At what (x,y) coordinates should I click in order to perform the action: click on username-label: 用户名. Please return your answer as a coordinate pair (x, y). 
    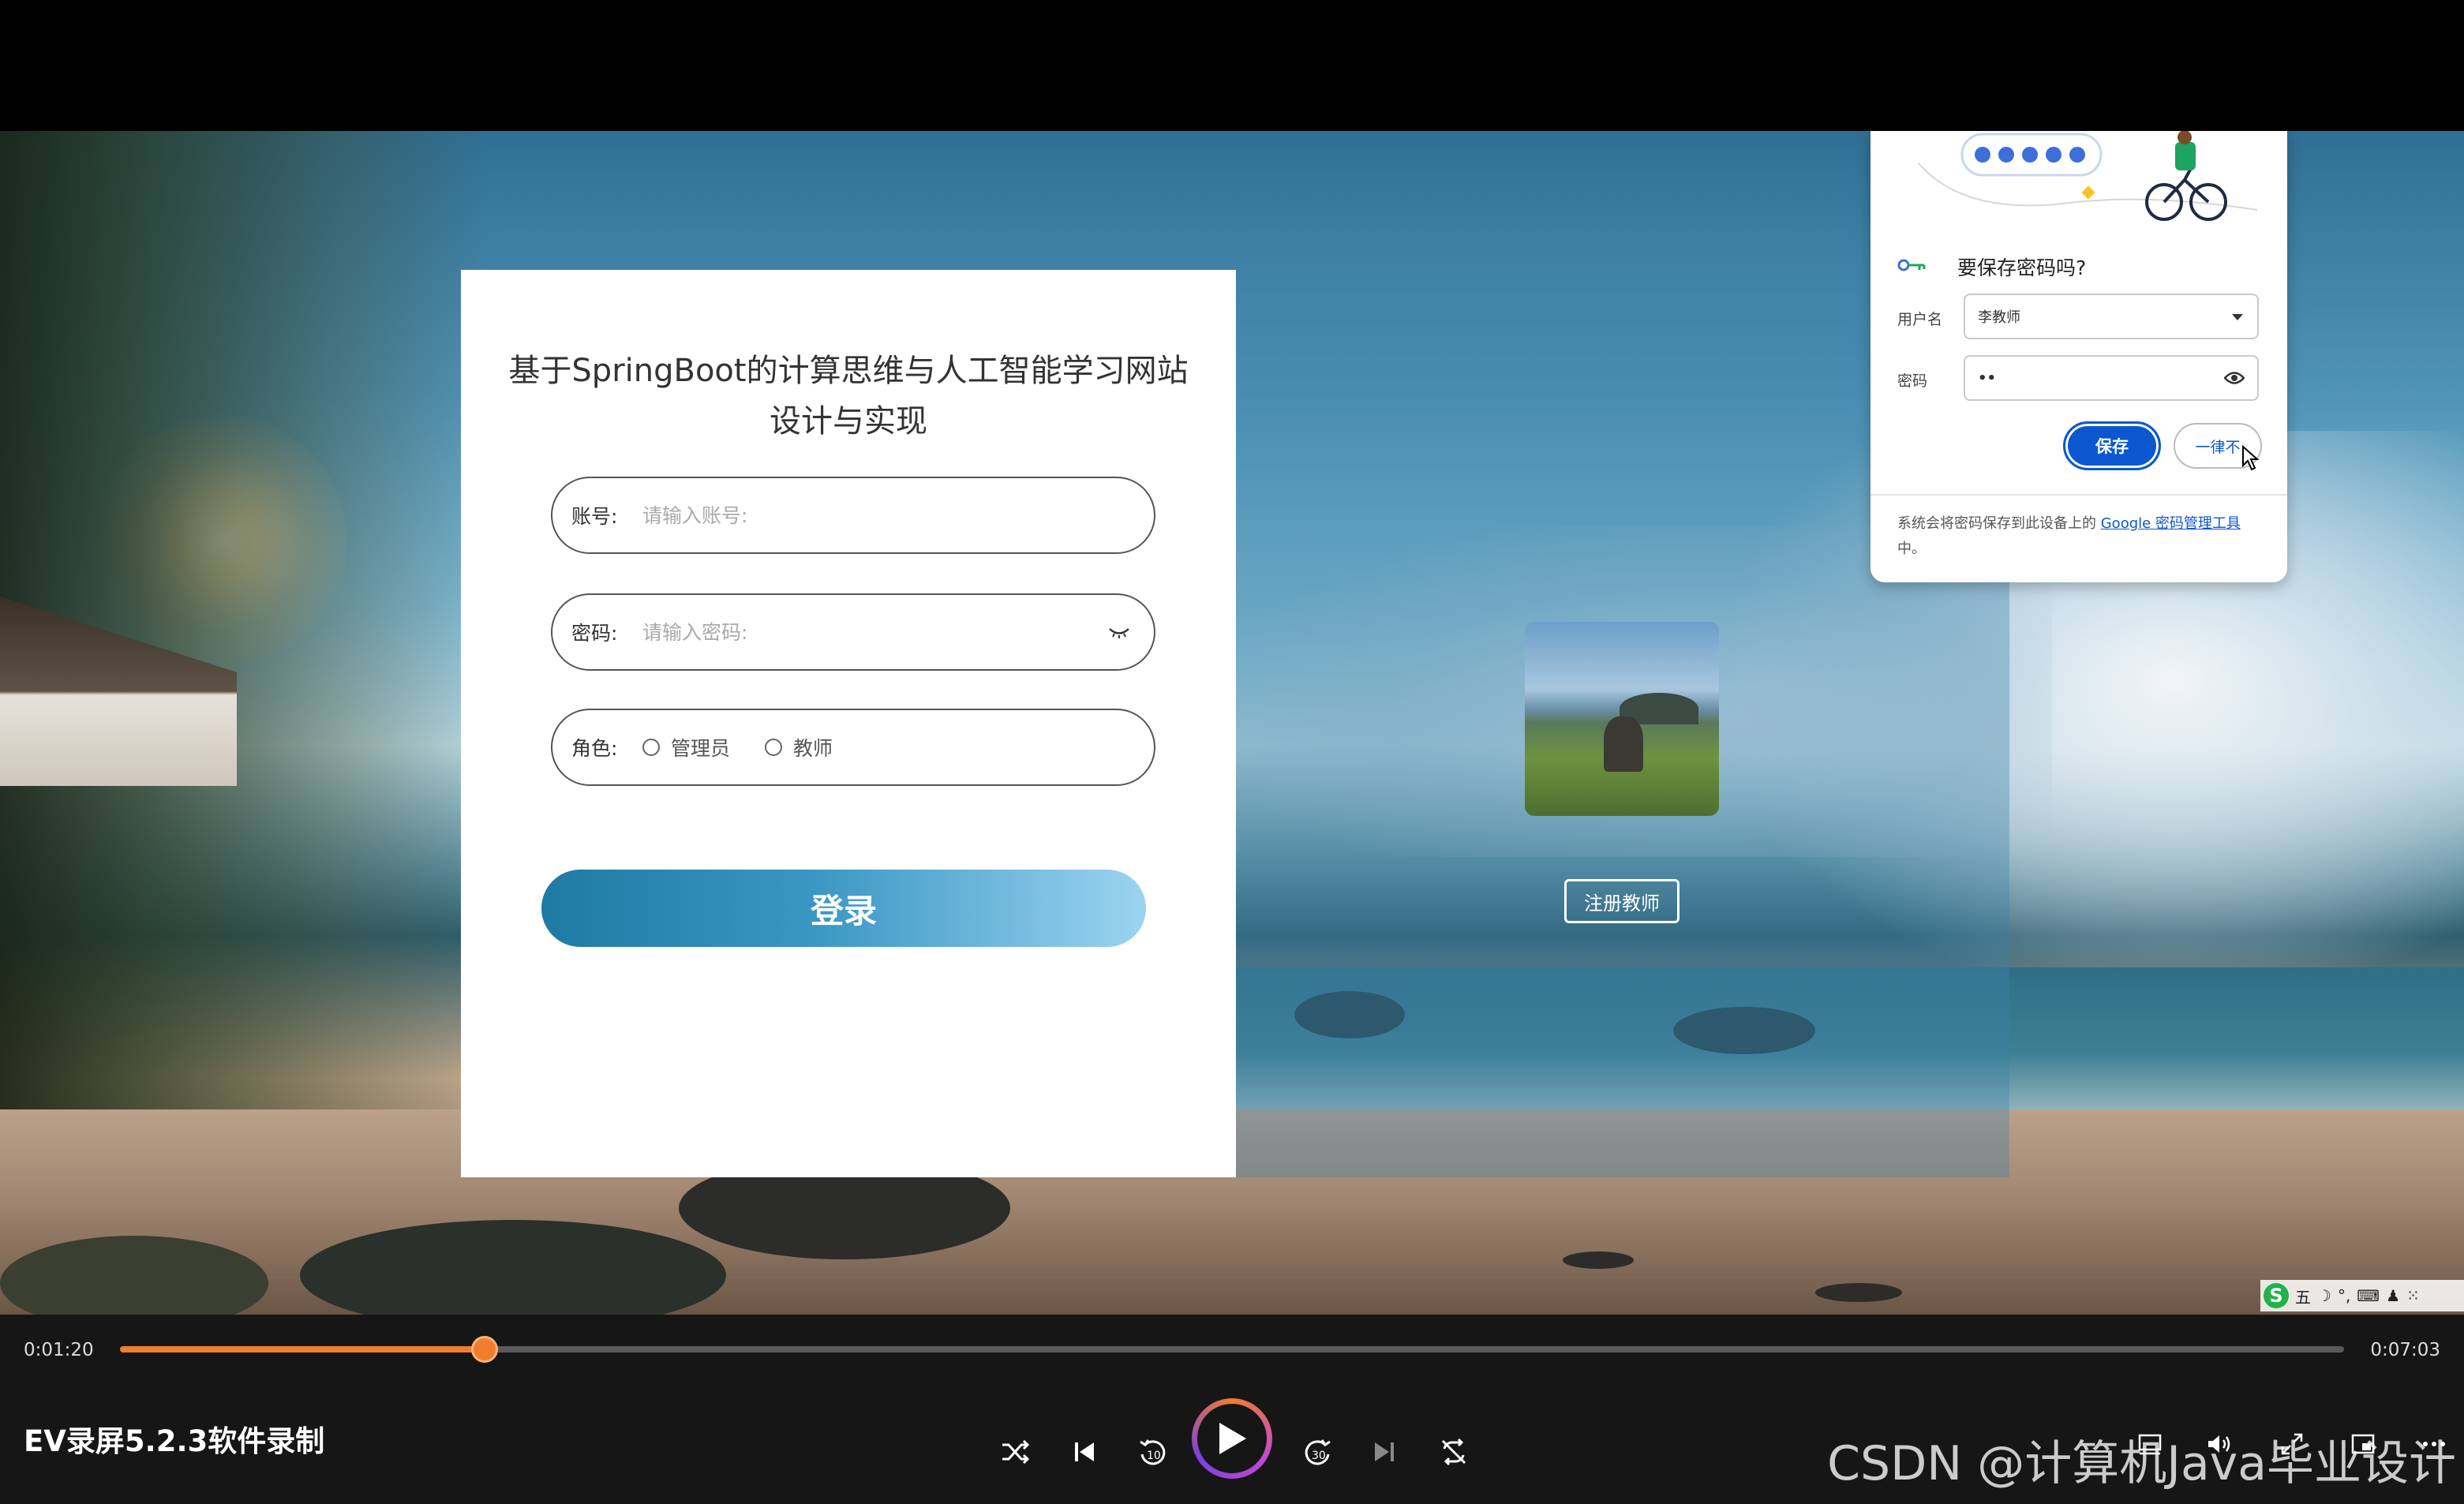
    Looking at the image, I should click on (1920, 319).